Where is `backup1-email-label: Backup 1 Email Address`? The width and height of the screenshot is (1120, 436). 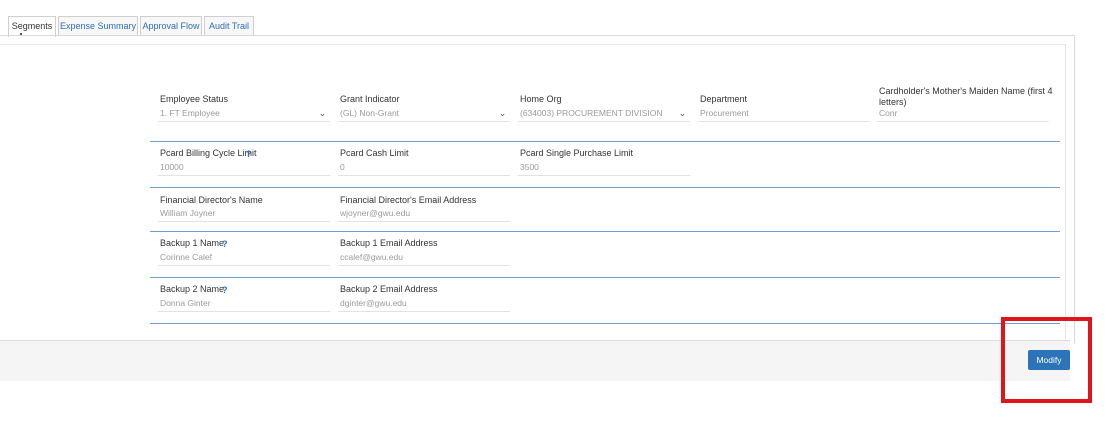
backup1-email-label: Backup 1 Email Address is located at coordinates (389, 243).